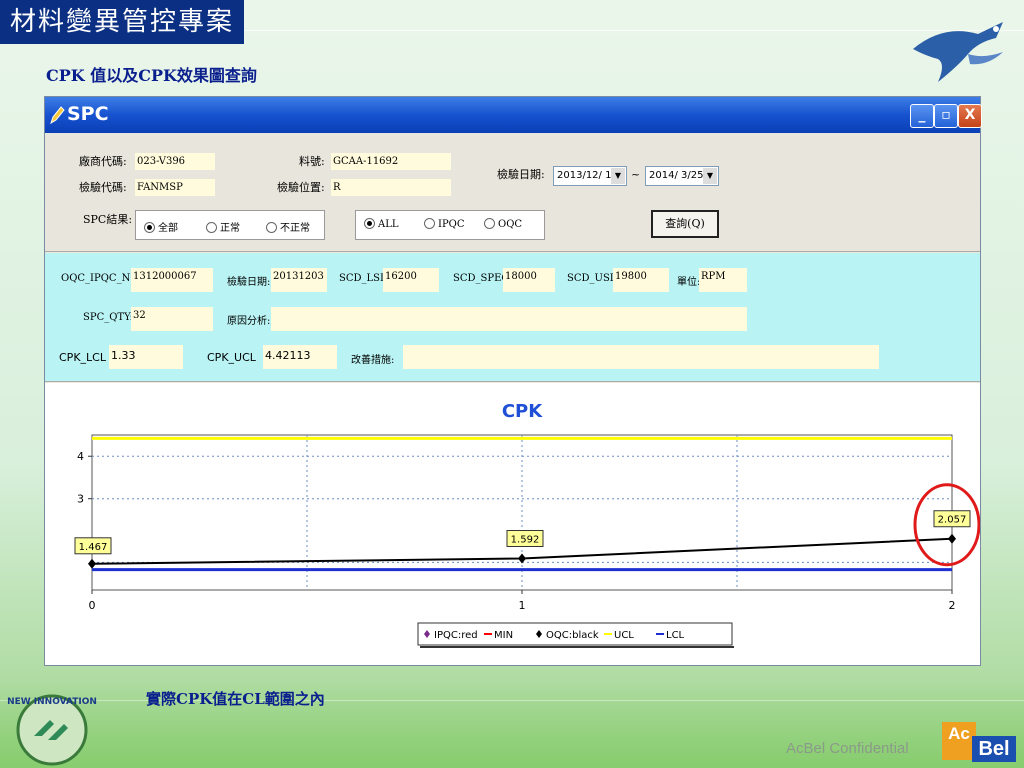 This screenshot has width=1024, height=768. Describe the element at coordinates (723, 280) in the screenshot. I see `unit-field: RPM` at that location.